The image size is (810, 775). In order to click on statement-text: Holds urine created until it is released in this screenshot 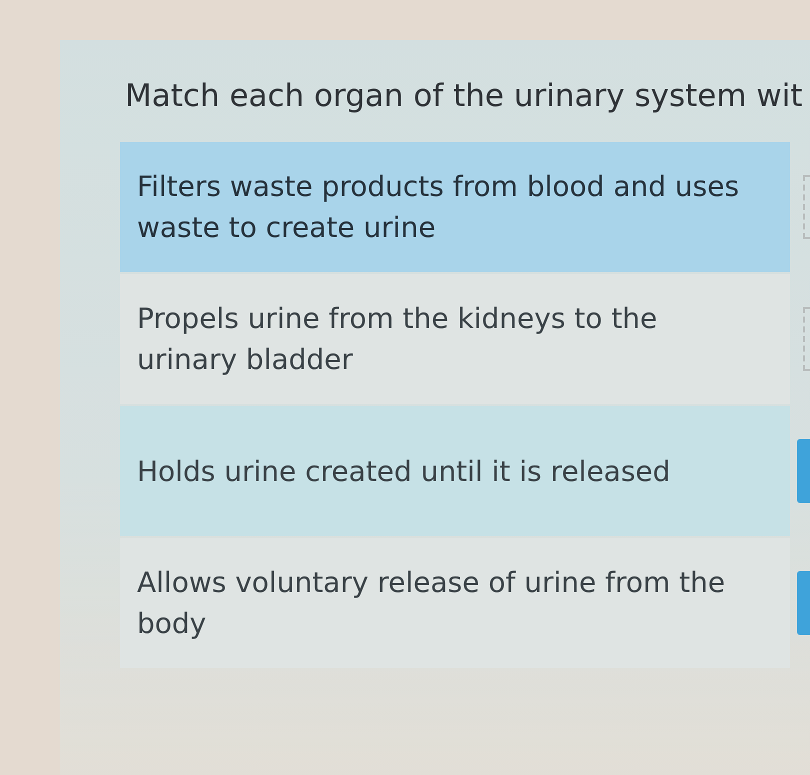, I will do `click(403, 472)`.